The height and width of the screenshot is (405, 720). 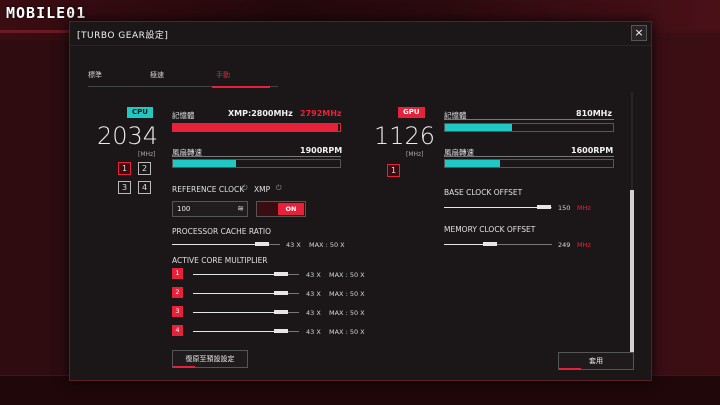 I want to click on base-clock-offset-value: 150, so click(x=564, y=208).